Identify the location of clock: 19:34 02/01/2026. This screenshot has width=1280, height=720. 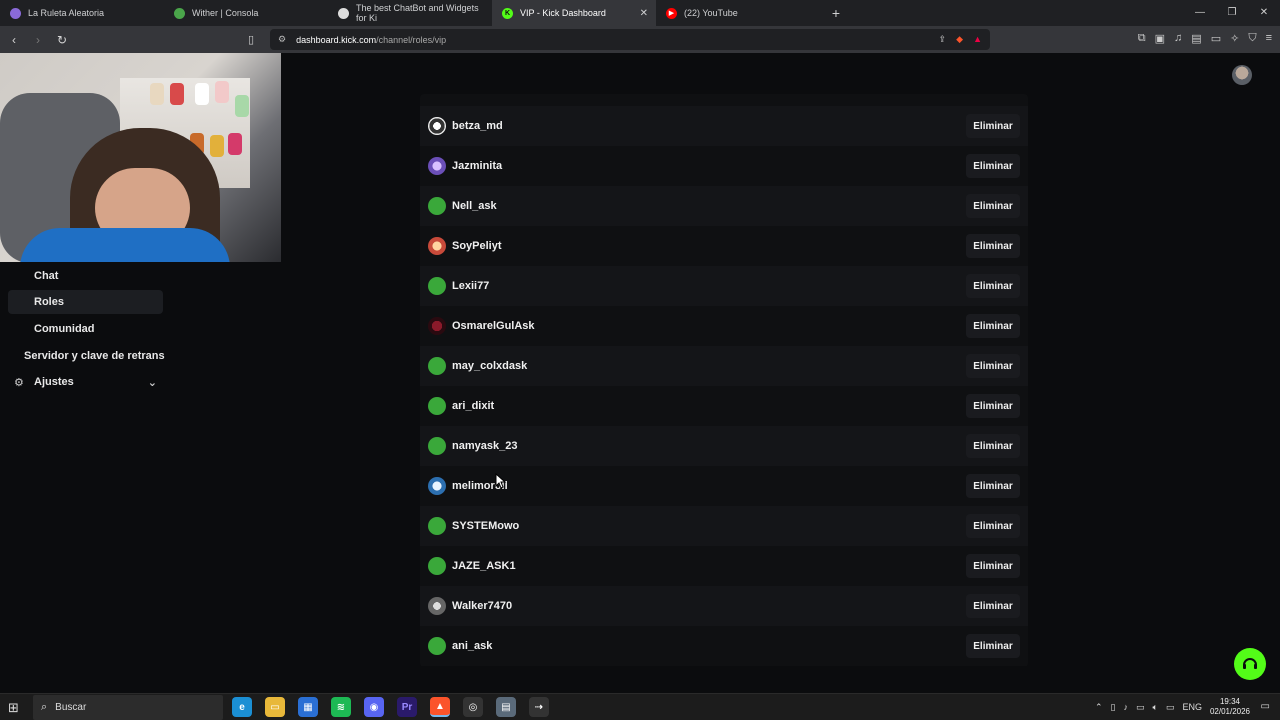
(1230, 707).